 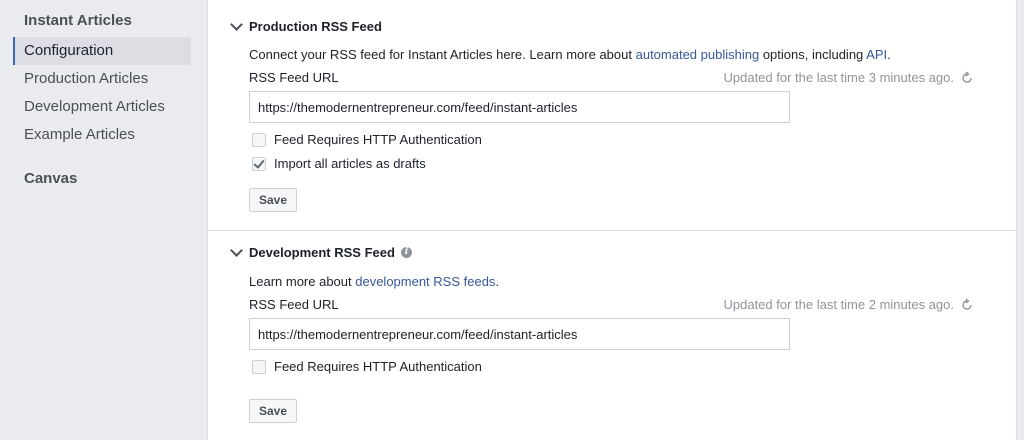 What do you see at coordinates (519, 334) in the screenshot?
I see `development-rss-url-input` at bounding box center [519, 334].